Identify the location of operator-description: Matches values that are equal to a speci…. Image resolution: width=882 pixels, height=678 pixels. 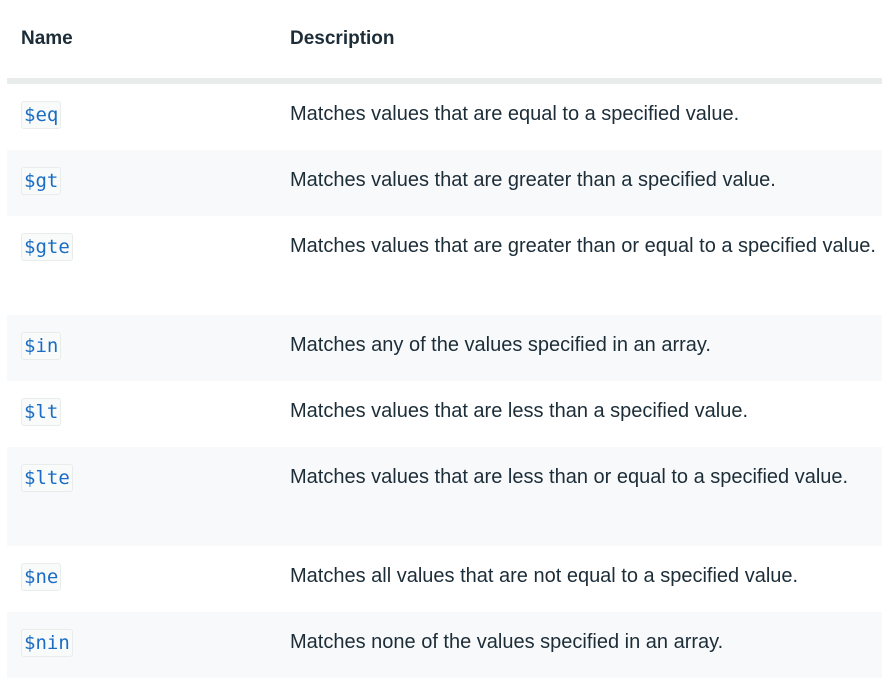
(515, 114).